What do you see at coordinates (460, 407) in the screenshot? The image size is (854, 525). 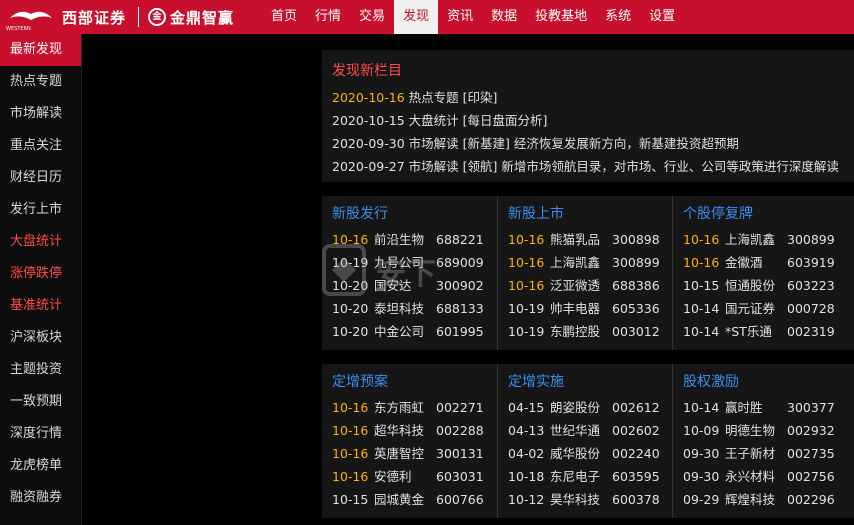 I see `stock-code: 002271` at bounding box center [460, 407].